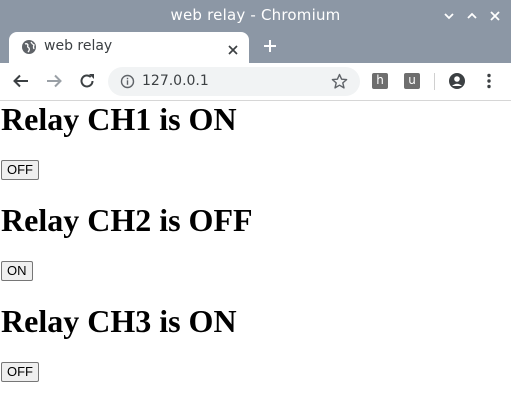  I want to click on omnibox: 127.0.0.1, so click(234, 81).